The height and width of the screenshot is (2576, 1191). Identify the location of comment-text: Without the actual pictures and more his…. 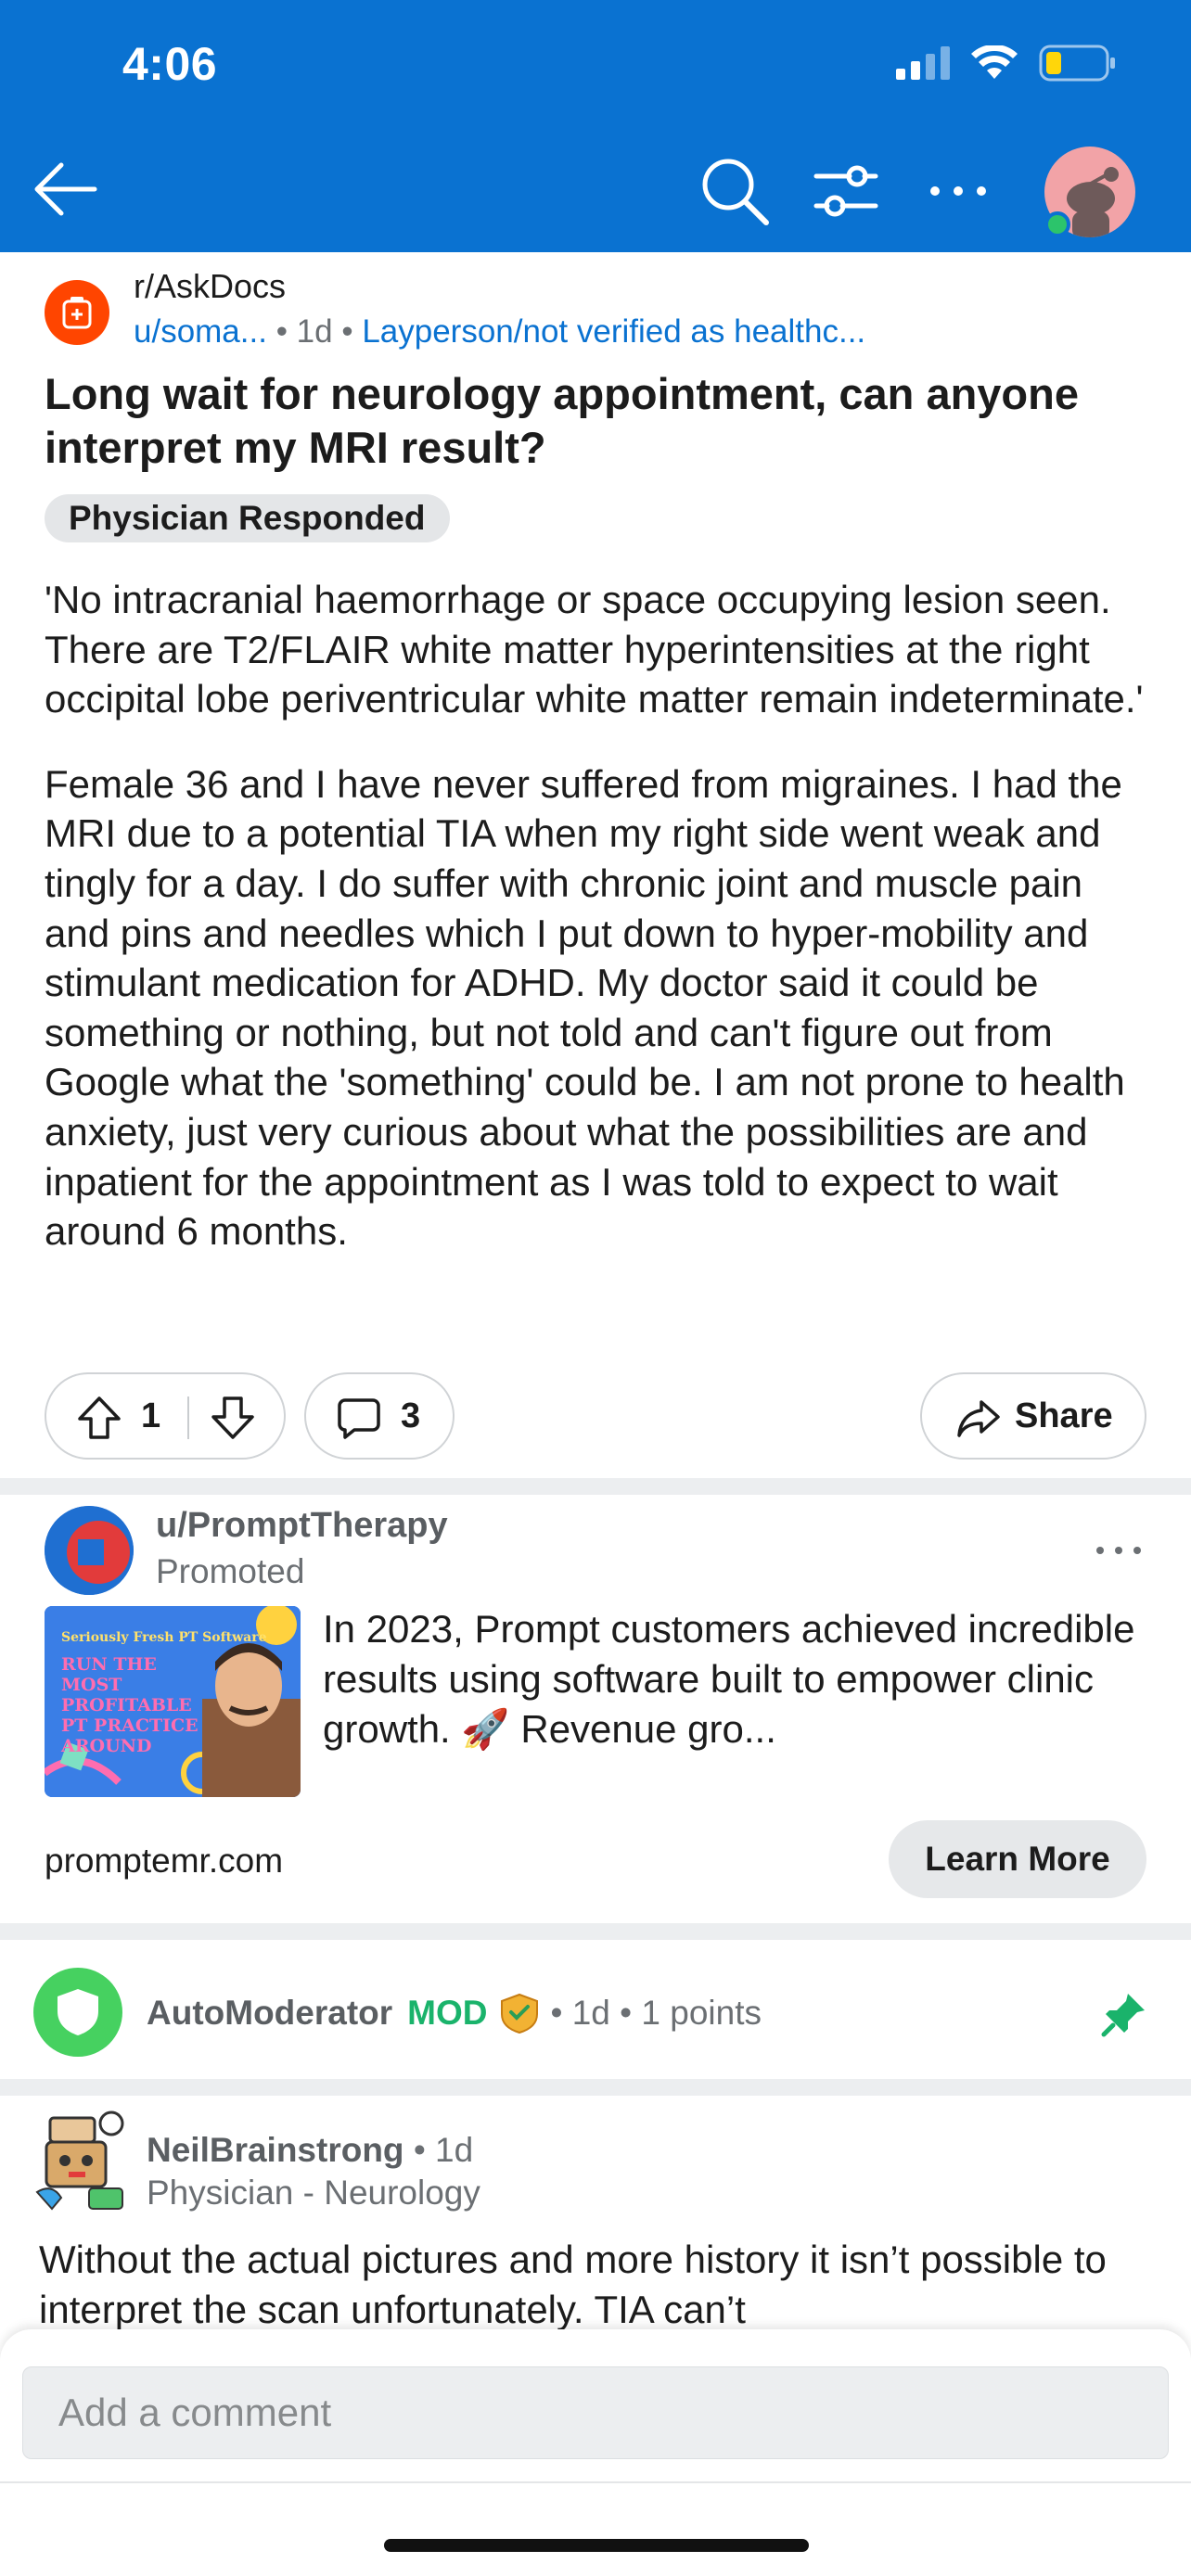
(573, 2285).